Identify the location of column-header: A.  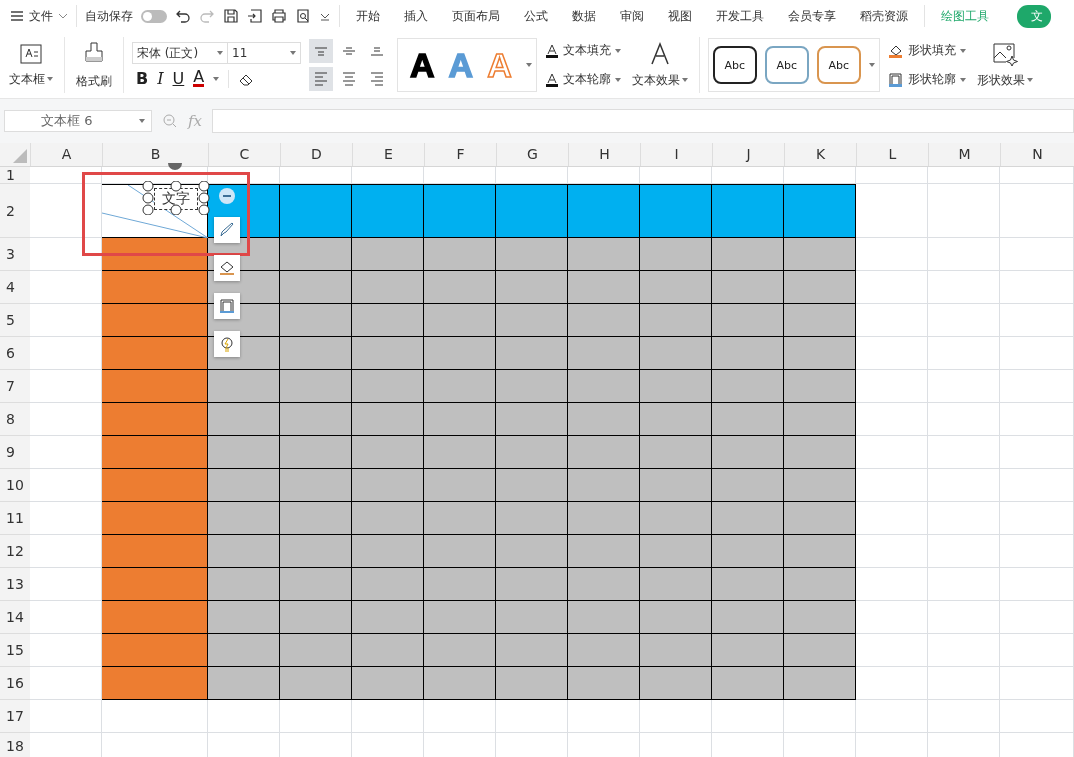
(66, 154).